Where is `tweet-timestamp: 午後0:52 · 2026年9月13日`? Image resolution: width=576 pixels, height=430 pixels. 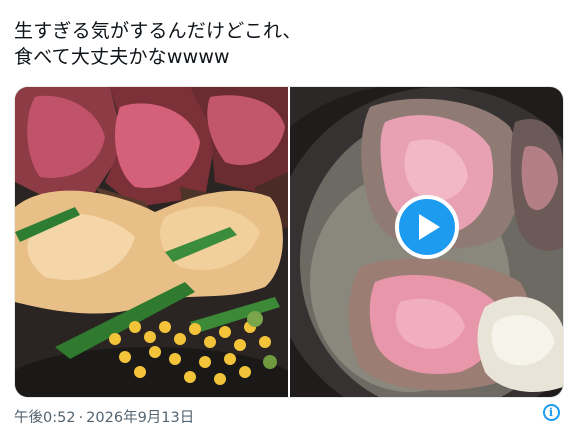
tweet-timestamp: 午後0:52 · 2026年9月13日 is located at coordinates (104, 416).